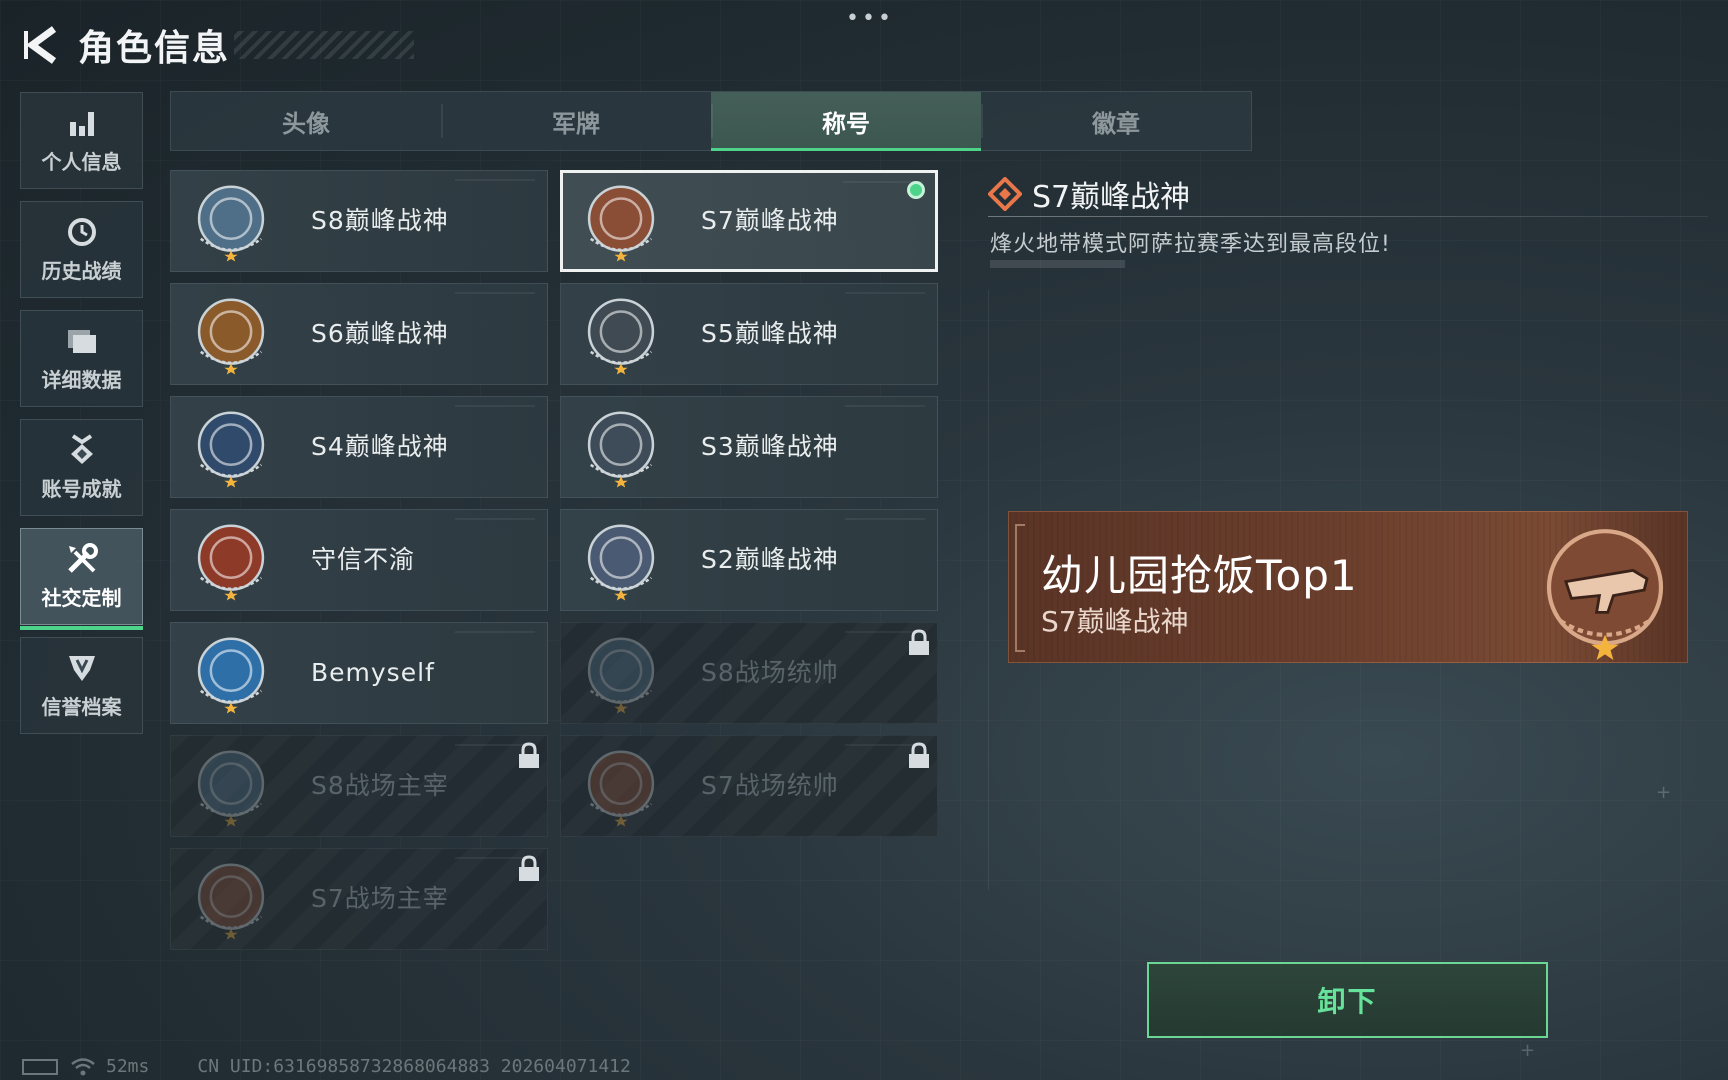  I want to click on sidebar-item-personal-info: 个人信息, so click(81, 140).